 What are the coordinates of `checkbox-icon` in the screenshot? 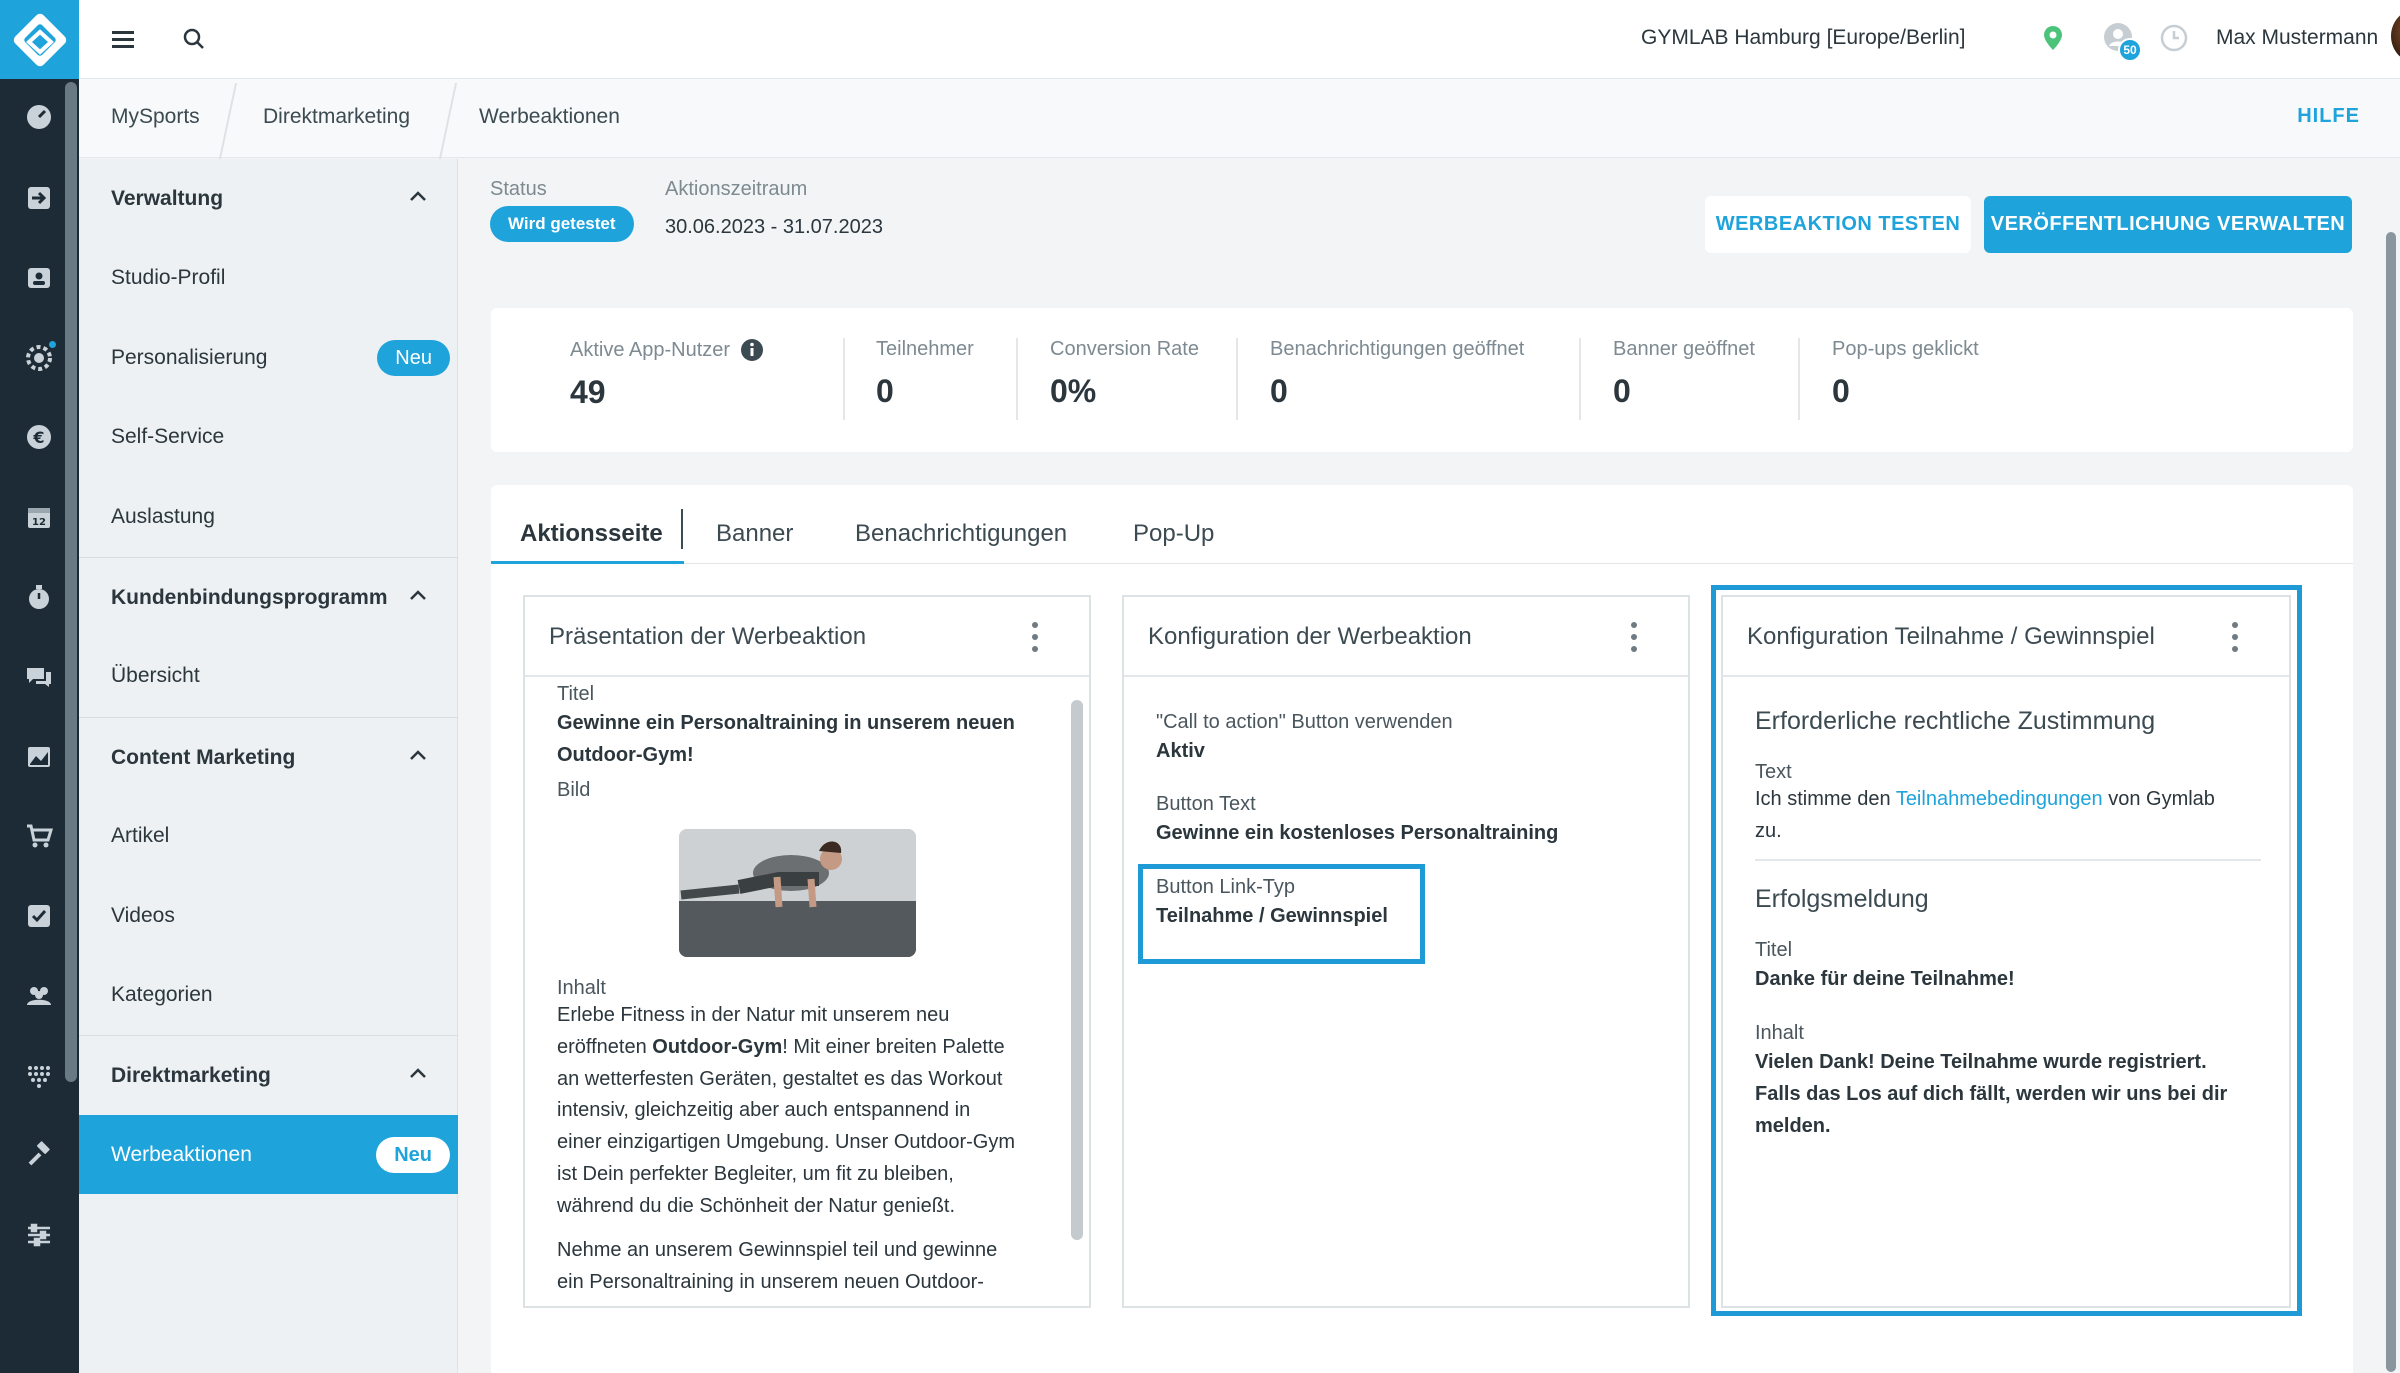 It's located at (39, 916).